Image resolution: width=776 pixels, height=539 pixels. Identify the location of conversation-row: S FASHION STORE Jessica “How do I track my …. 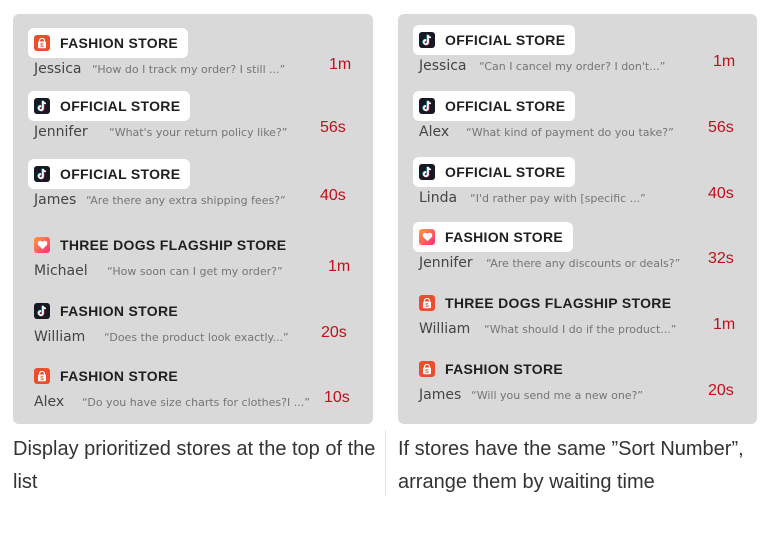
(193, 58).